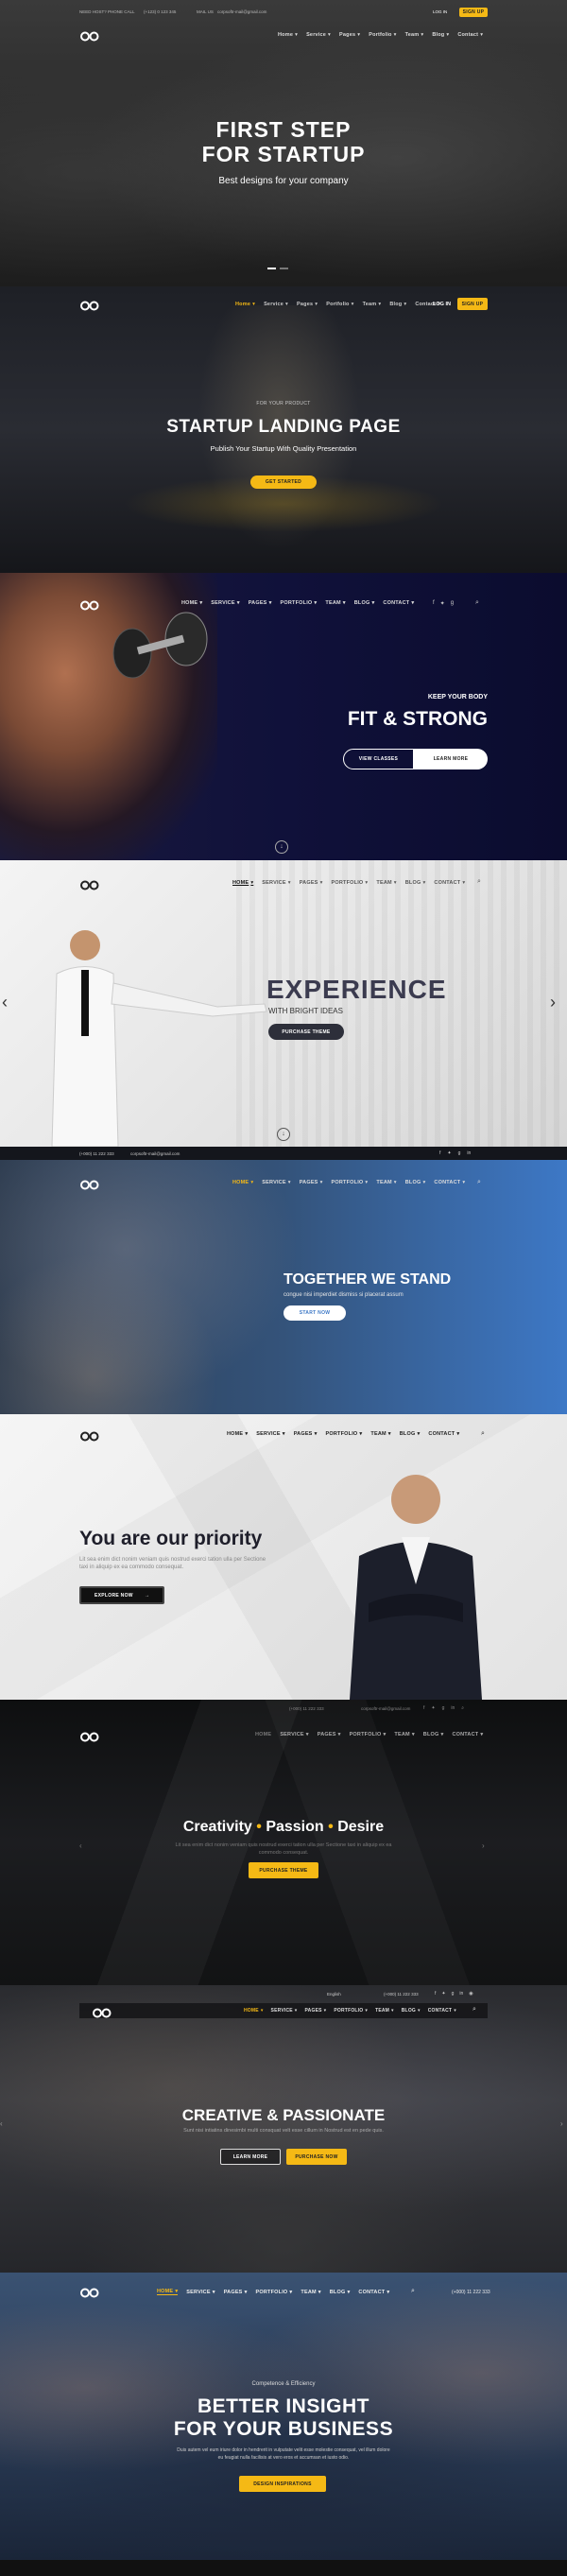  Describe the element at coordinates (440, 35) in the screenshot. I see `nav-item-blog: Blog ▾` at that location.